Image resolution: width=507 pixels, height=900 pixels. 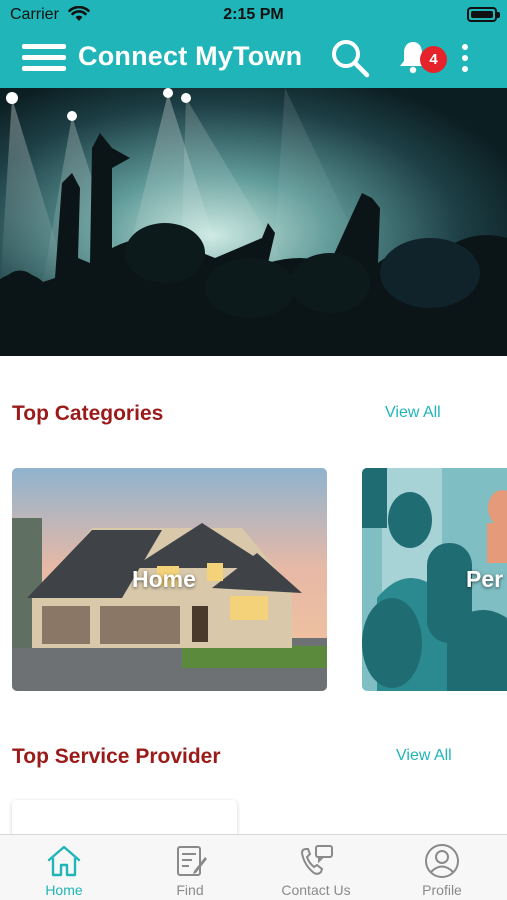 I want to click on tab-profile: Profile, so click(x=442, y=867).